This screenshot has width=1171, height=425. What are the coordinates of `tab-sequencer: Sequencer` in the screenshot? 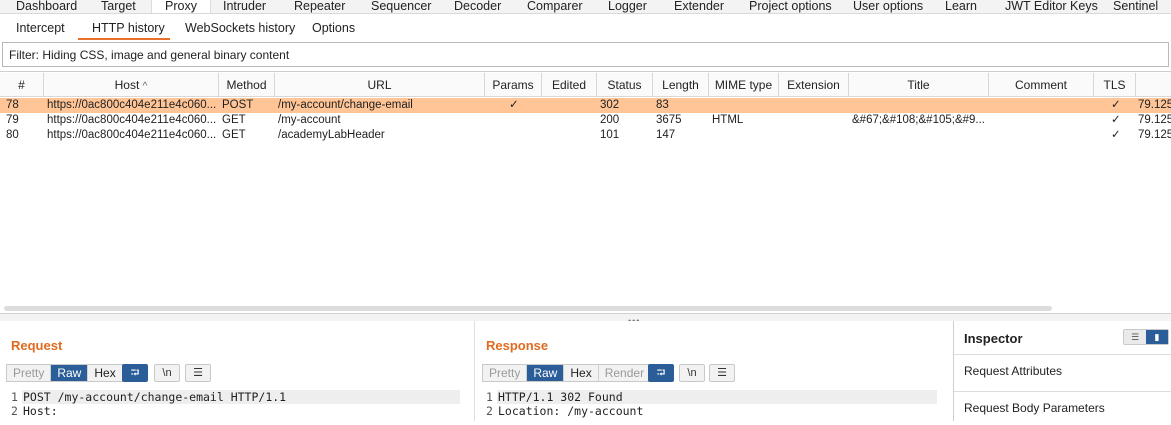 It's located at (401, 6).